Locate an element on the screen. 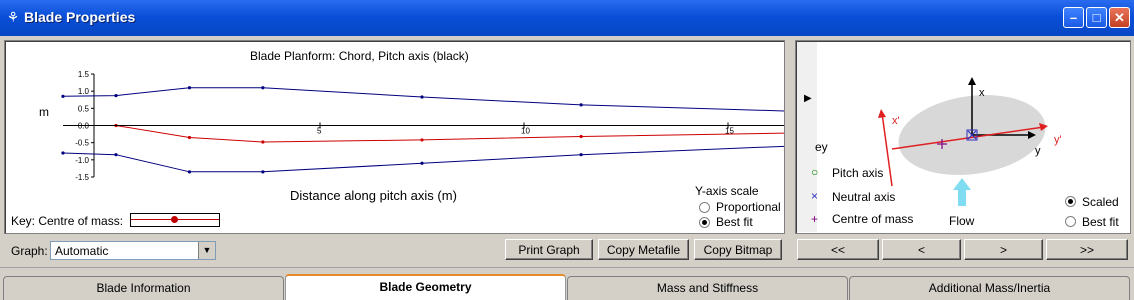 The image size is (1134, 300). print-graph-button: Print Graph is located at coordinates (549, 249).